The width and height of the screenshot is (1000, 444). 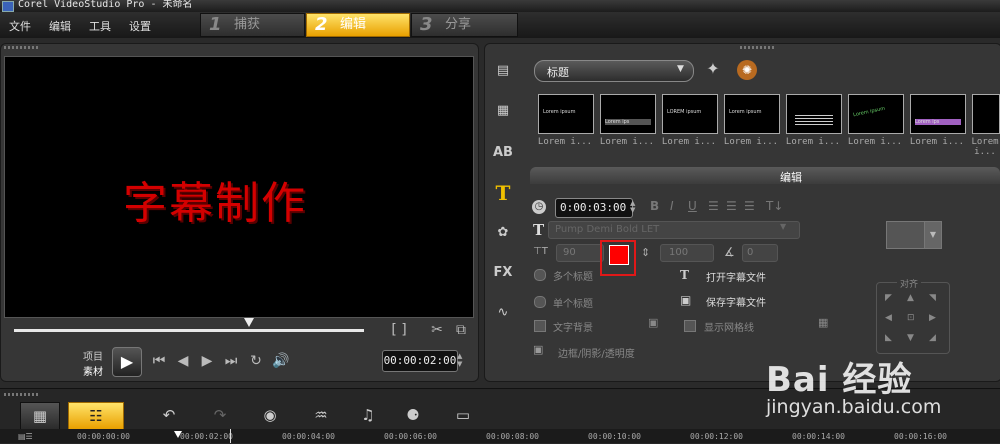 What do you see at coordinates (463, 415) in the screenshot?
I see `subtitle-editor-icon: ▭` at bounding box center [463, 415].